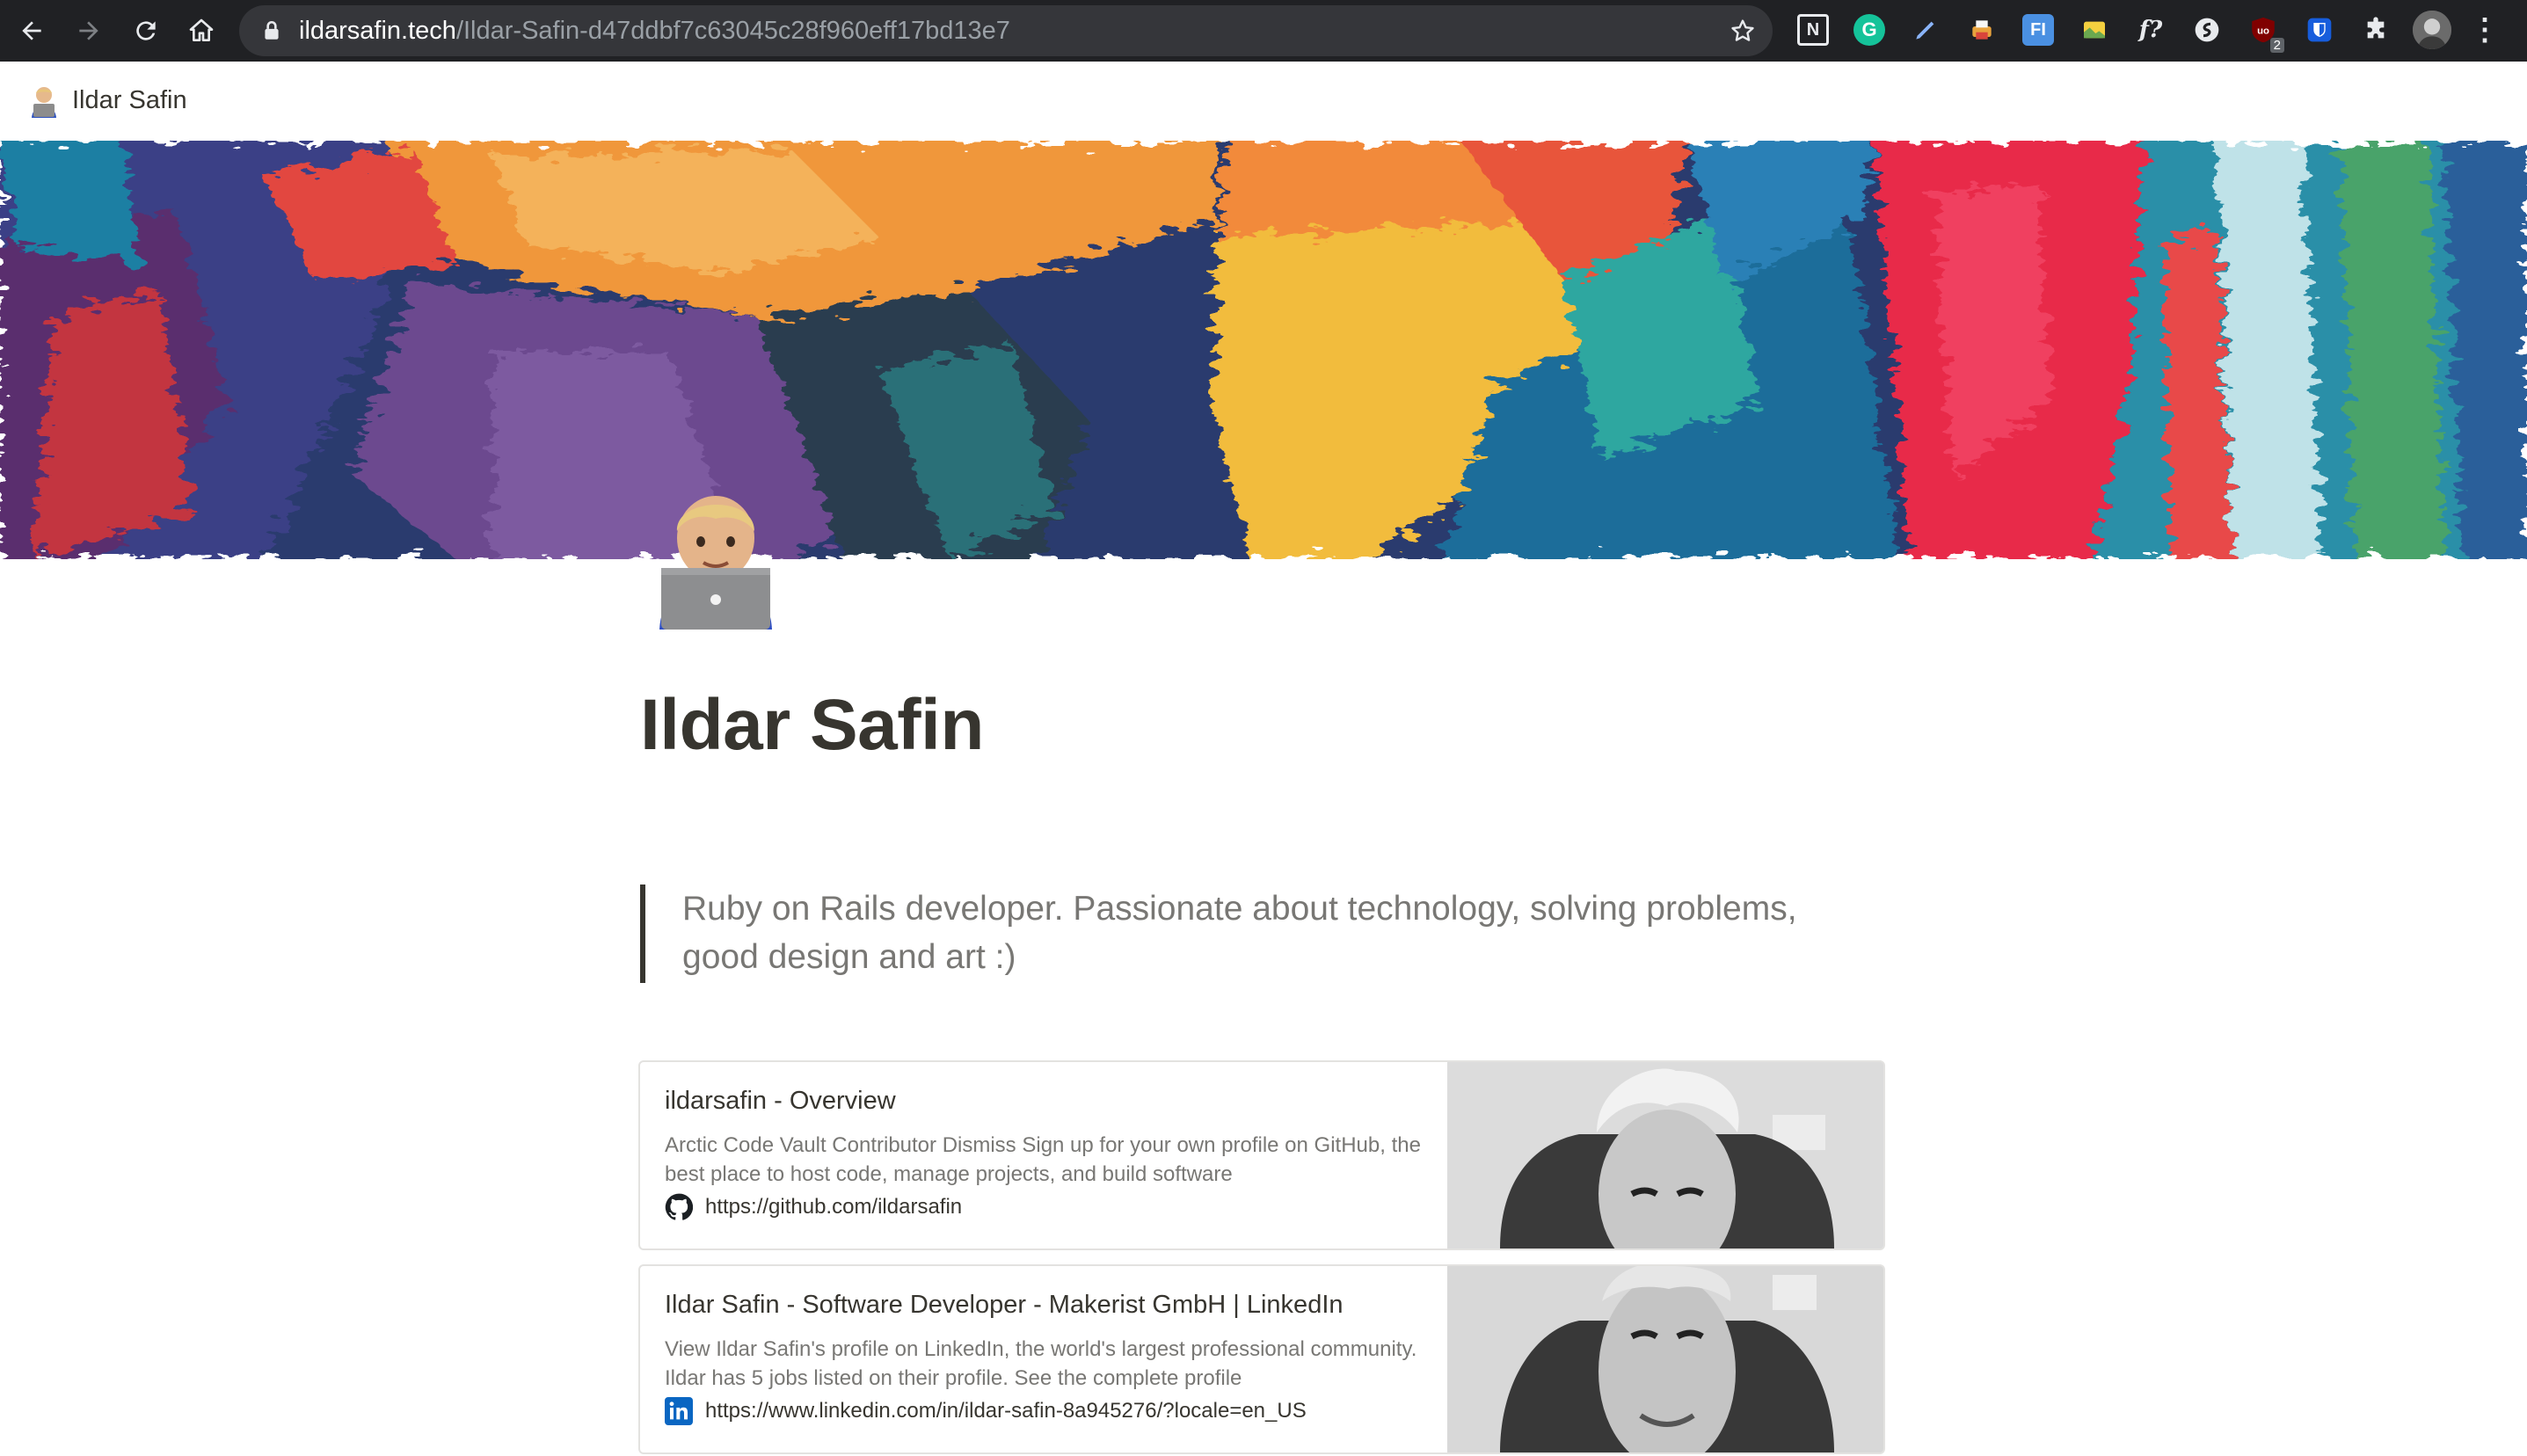 The width and height of the screenshot is (2527, 1456). I want to click on notion-topbar: Ildar Safin, so click(1263, 101).